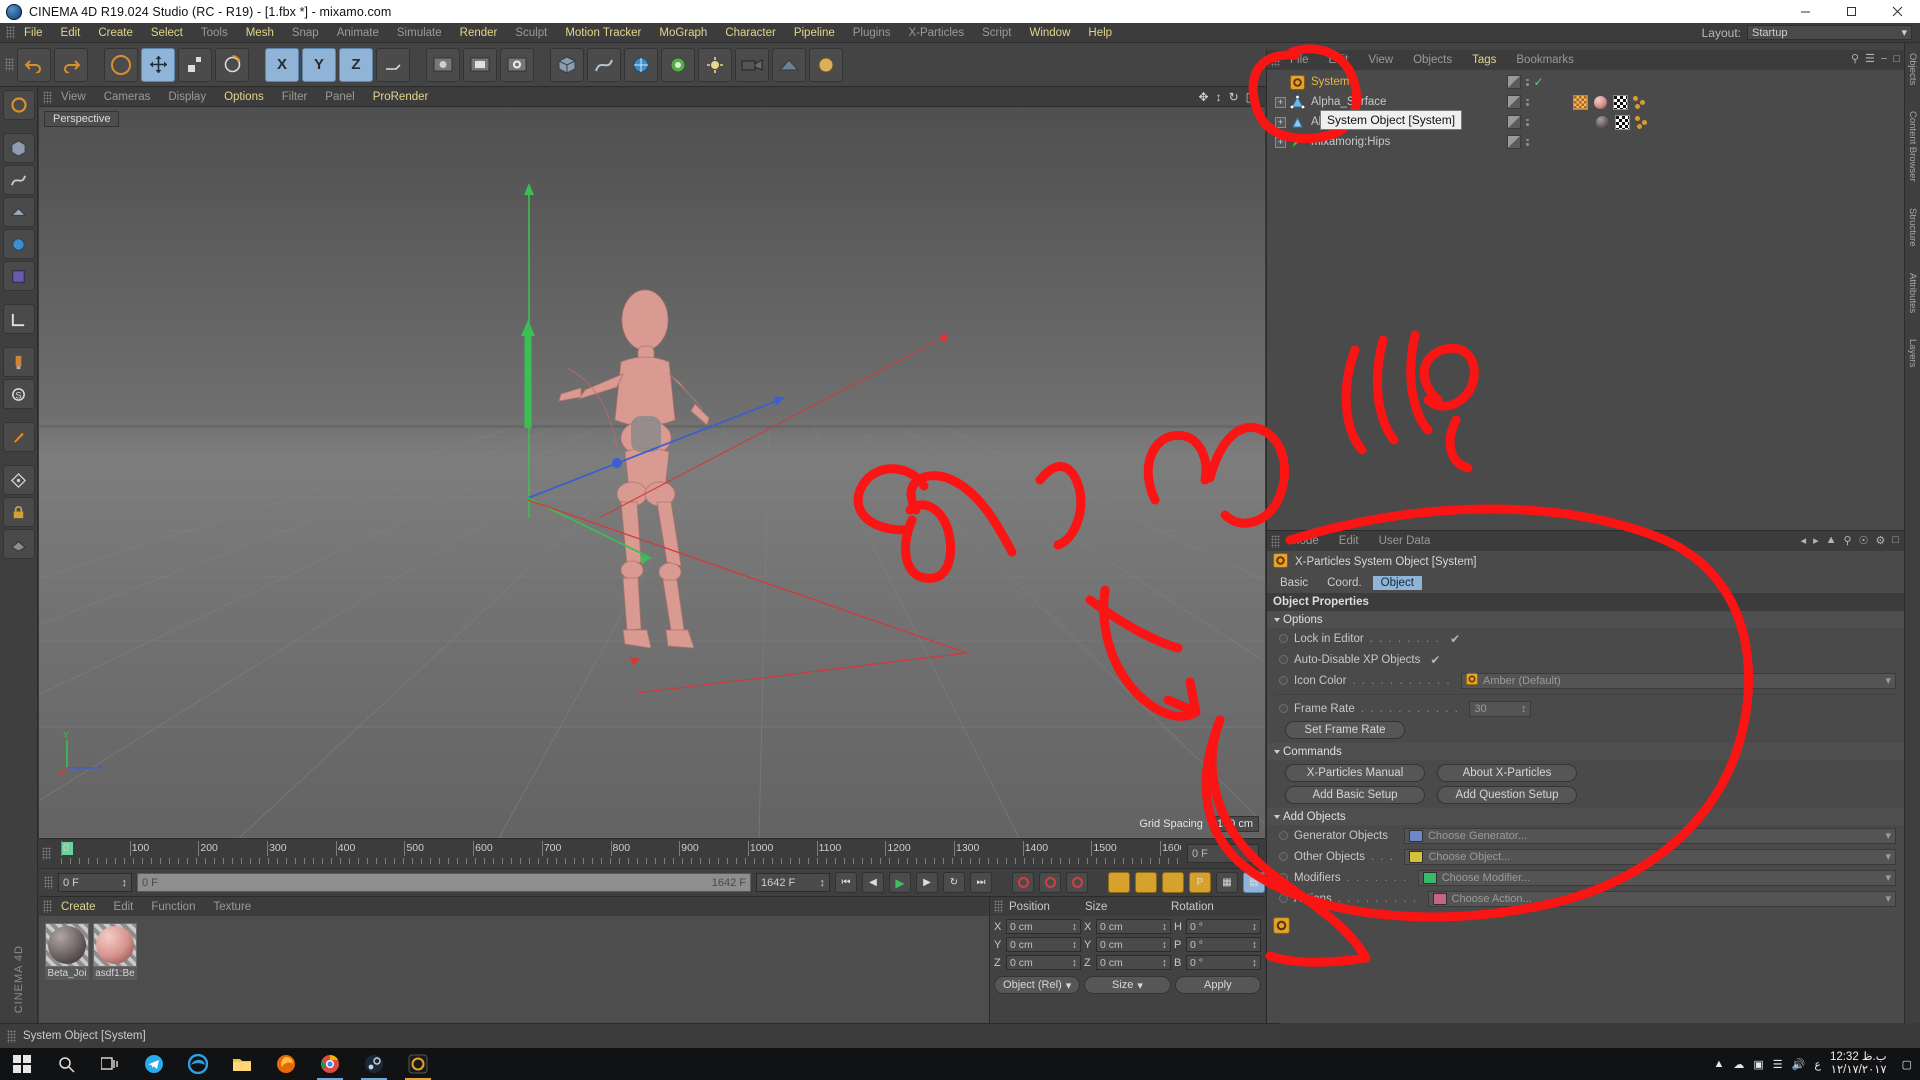  I want to click on start-button, so click(22, 1064).